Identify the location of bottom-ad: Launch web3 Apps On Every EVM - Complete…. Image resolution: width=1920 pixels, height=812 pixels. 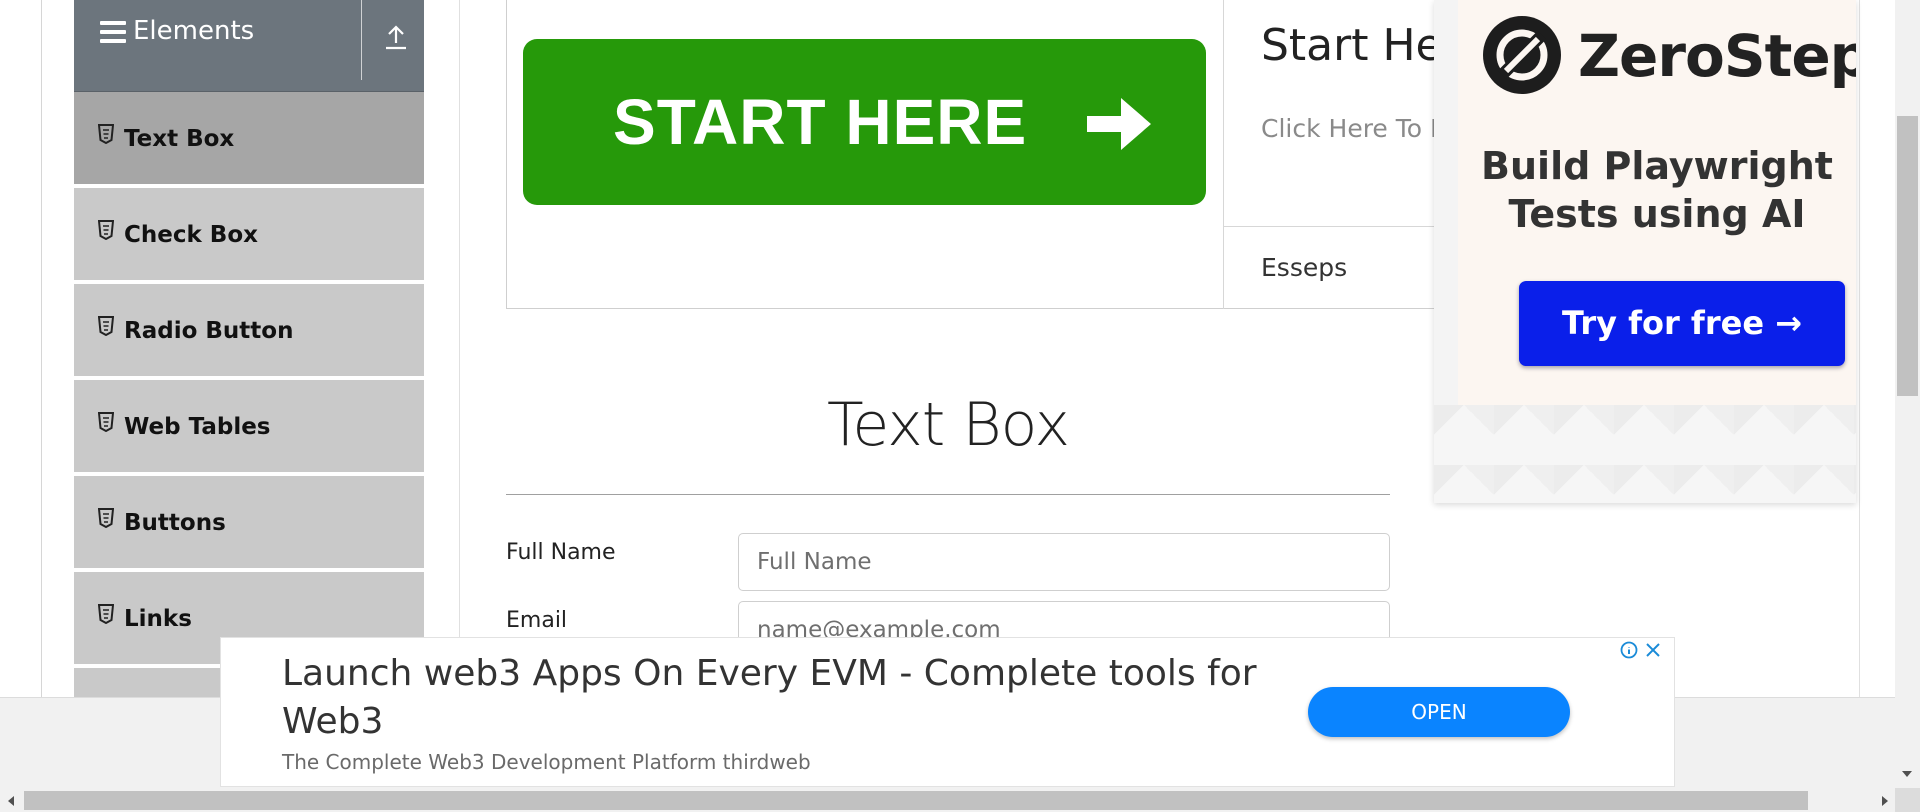
(947, 712).